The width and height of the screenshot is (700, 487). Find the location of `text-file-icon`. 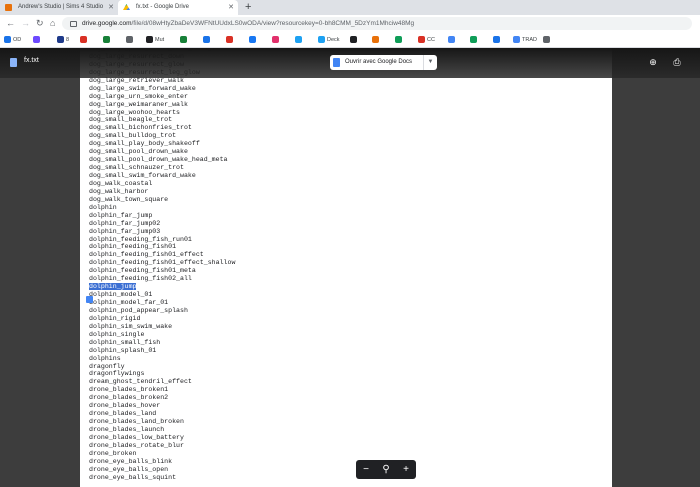

text-file-icon is located at coordinates (13, 62).